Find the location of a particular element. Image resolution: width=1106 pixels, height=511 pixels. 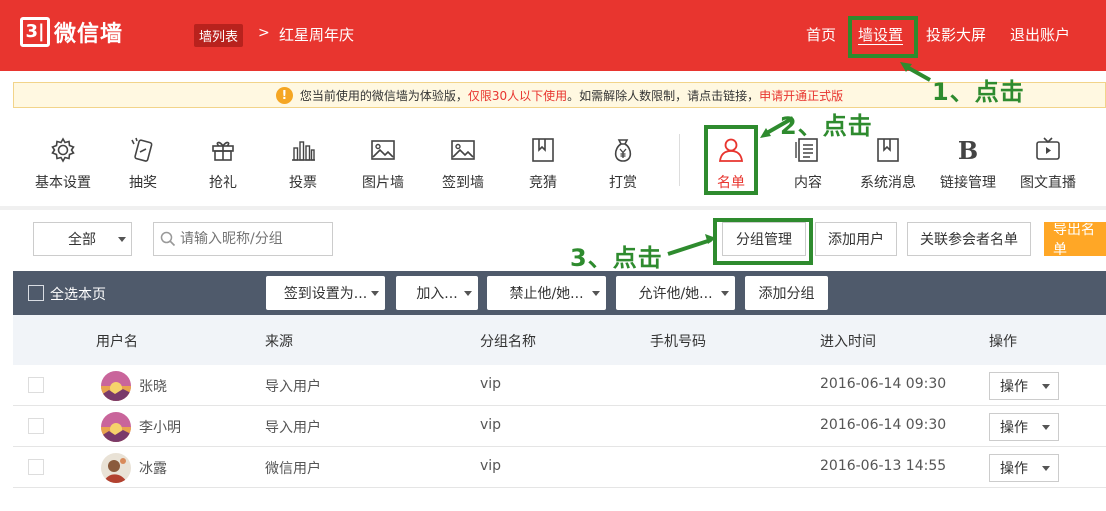

tool-roster: 名单 is located at coordinates (731, 160).